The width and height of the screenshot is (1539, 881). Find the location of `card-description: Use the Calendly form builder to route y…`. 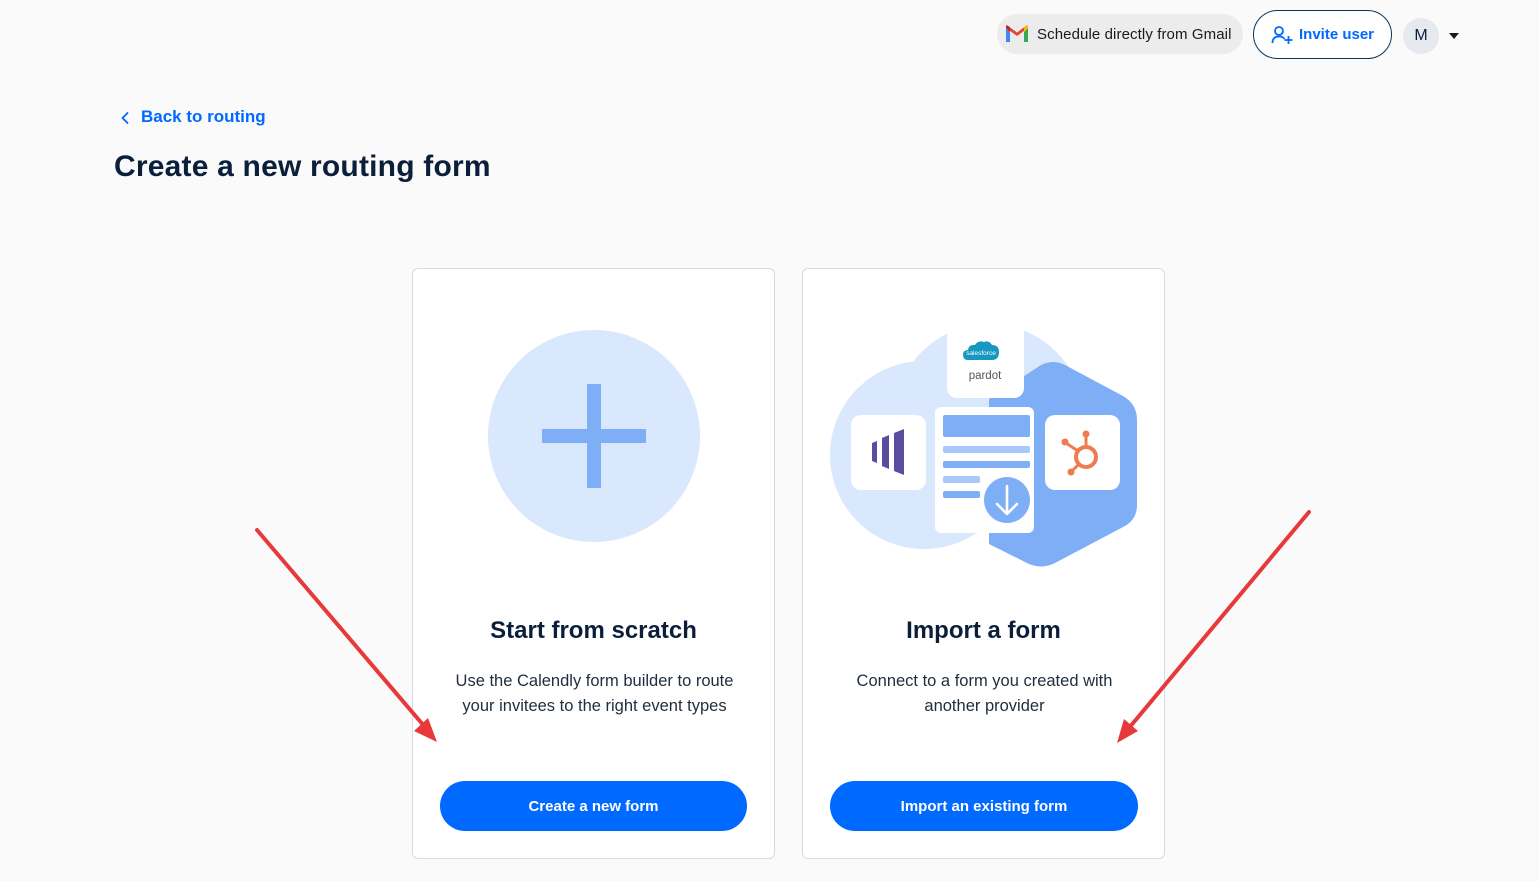

card-description: Use the Calendly form builder to route y… is located at coordinates (594, 693).